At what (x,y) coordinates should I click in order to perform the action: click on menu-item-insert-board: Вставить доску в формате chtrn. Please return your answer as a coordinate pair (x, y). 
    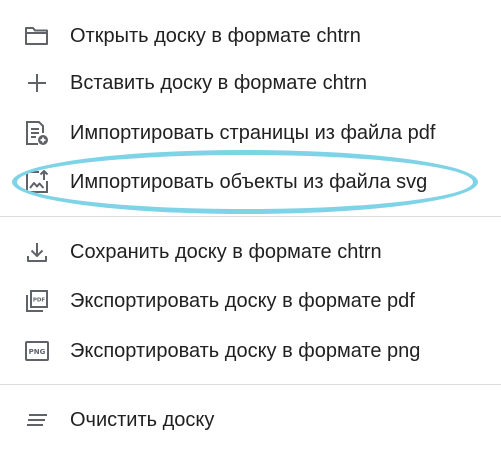
    Looking at the image, I should click on (250, 83).